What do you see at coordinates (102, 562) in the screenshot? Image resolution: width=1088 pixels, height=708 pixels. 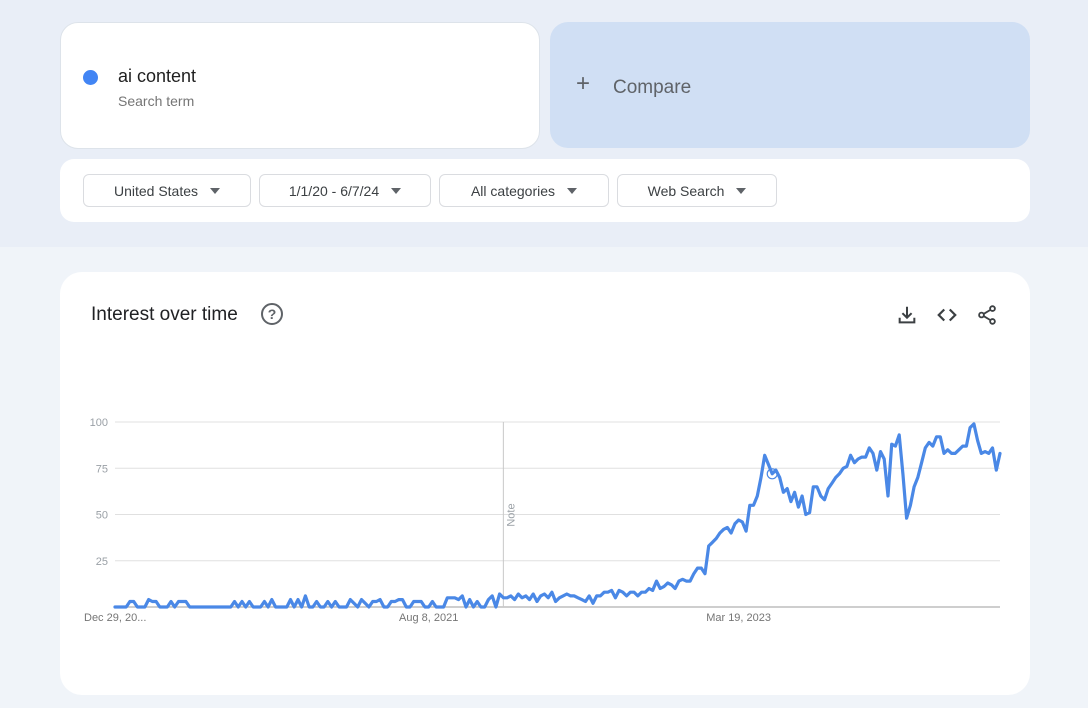 I see `y-tick-label: 25` at bounding box center [102, 562].